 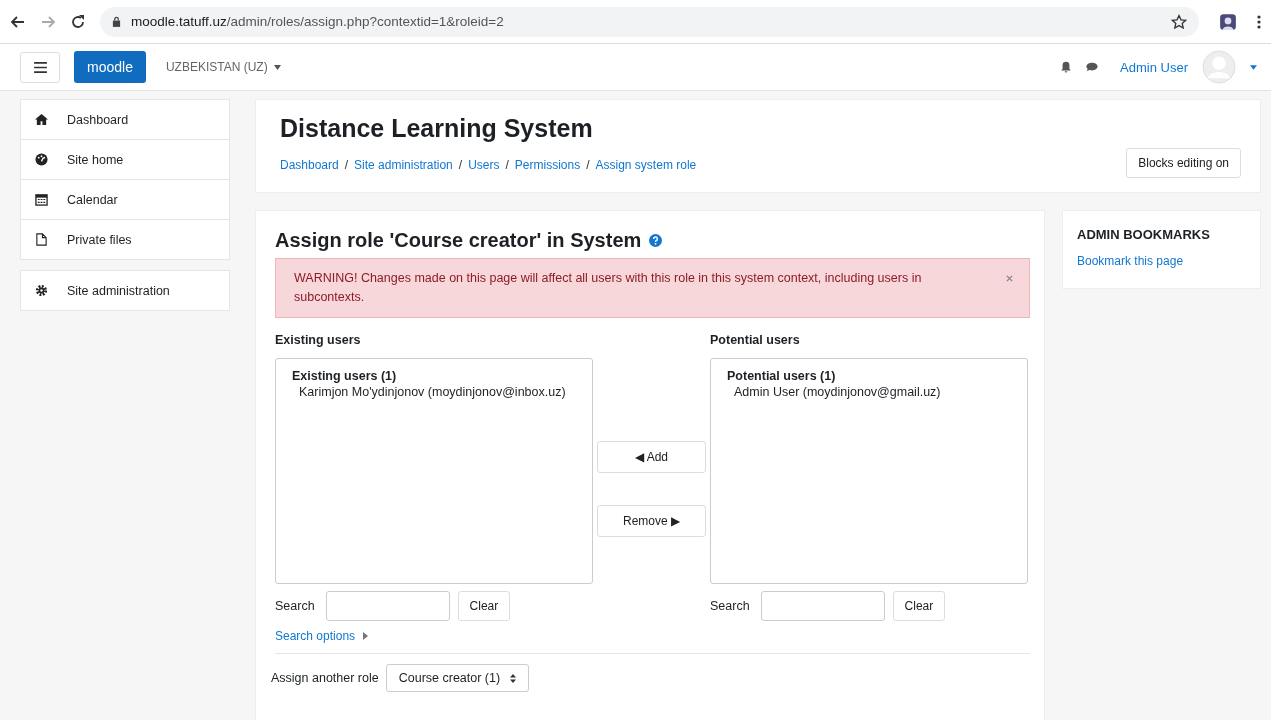 What do you see at coordinates (325, 678) in the screenshot?
I see `role-label: Assign another role` at bounding box center [325, 678].